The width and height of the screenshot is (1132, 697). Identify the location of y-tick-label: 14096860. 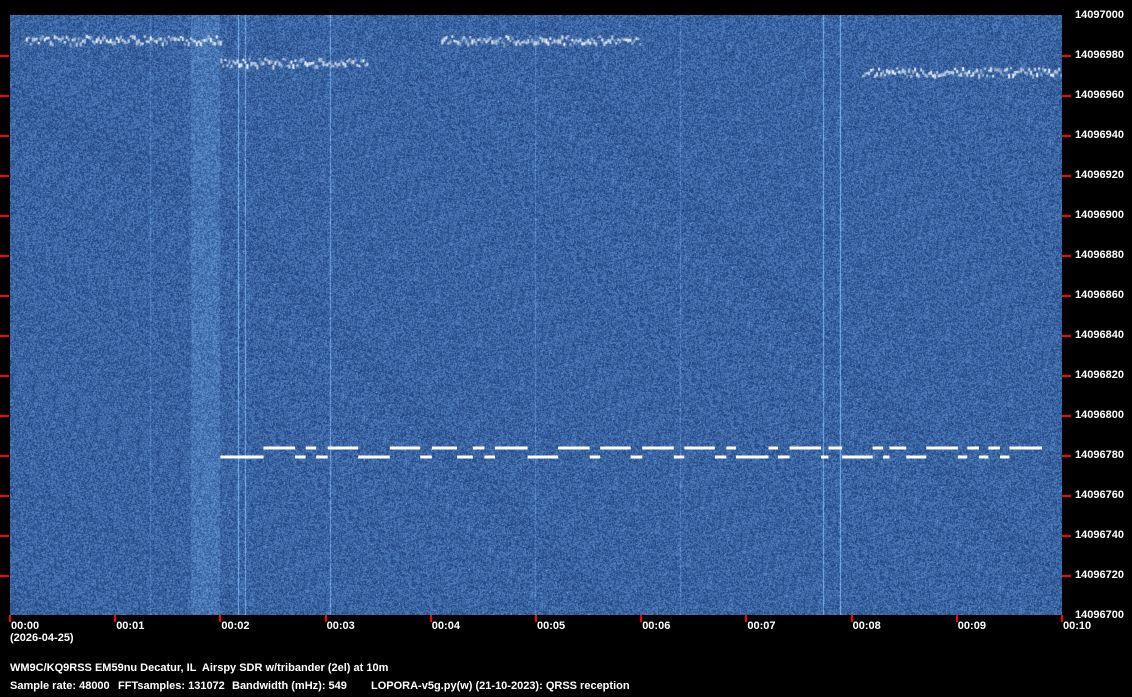
(1099, 295).